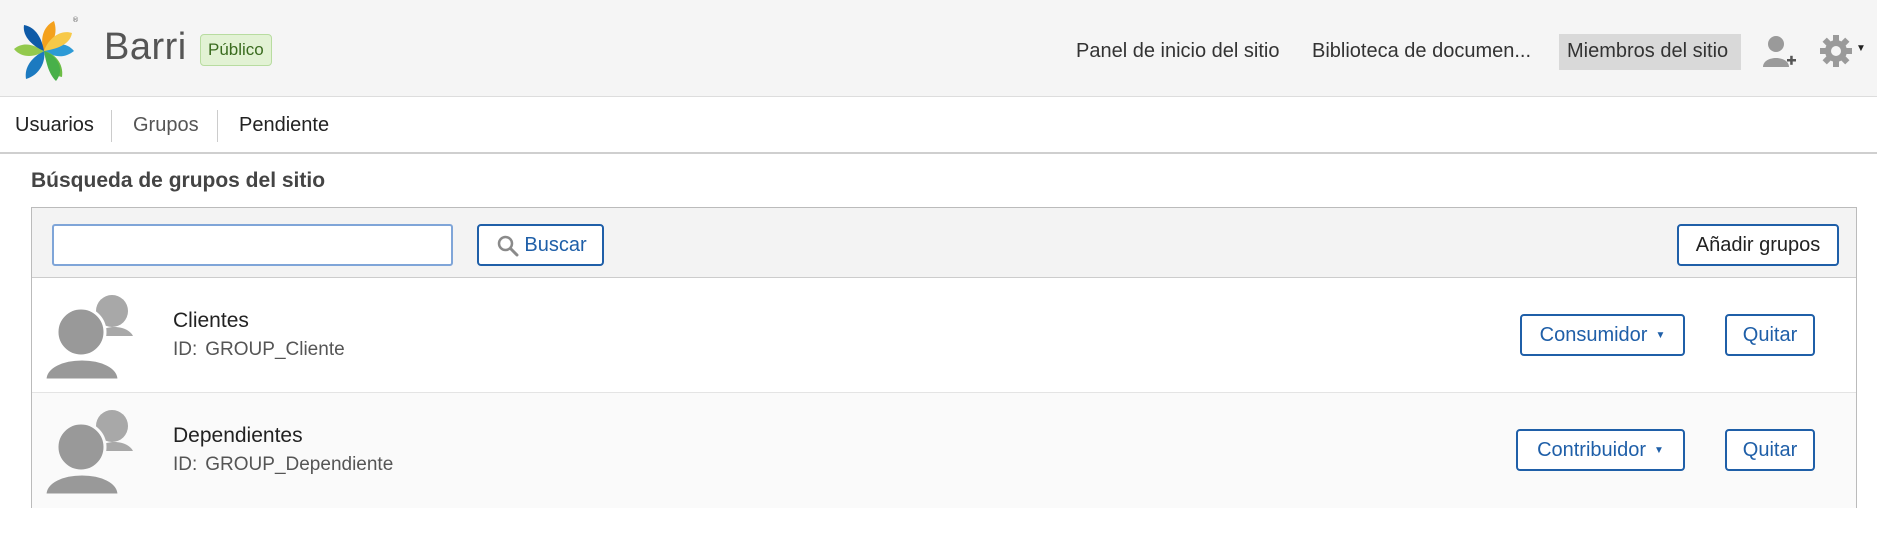 The image size is (1877, 542). Describe the element at coordinates (236, 50) in the screenshot. I see `visibility-badge: Público` at that location.